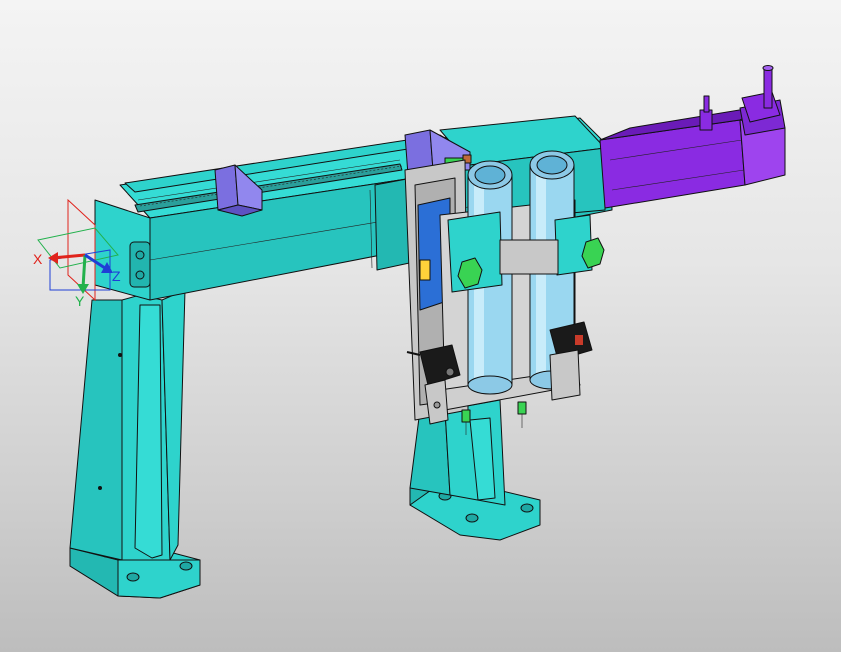 This screenshot has height=652, width=841. Describe the element at coordinates (38, 259) in the screenshot. I see `x-axis-label: X` at that location.